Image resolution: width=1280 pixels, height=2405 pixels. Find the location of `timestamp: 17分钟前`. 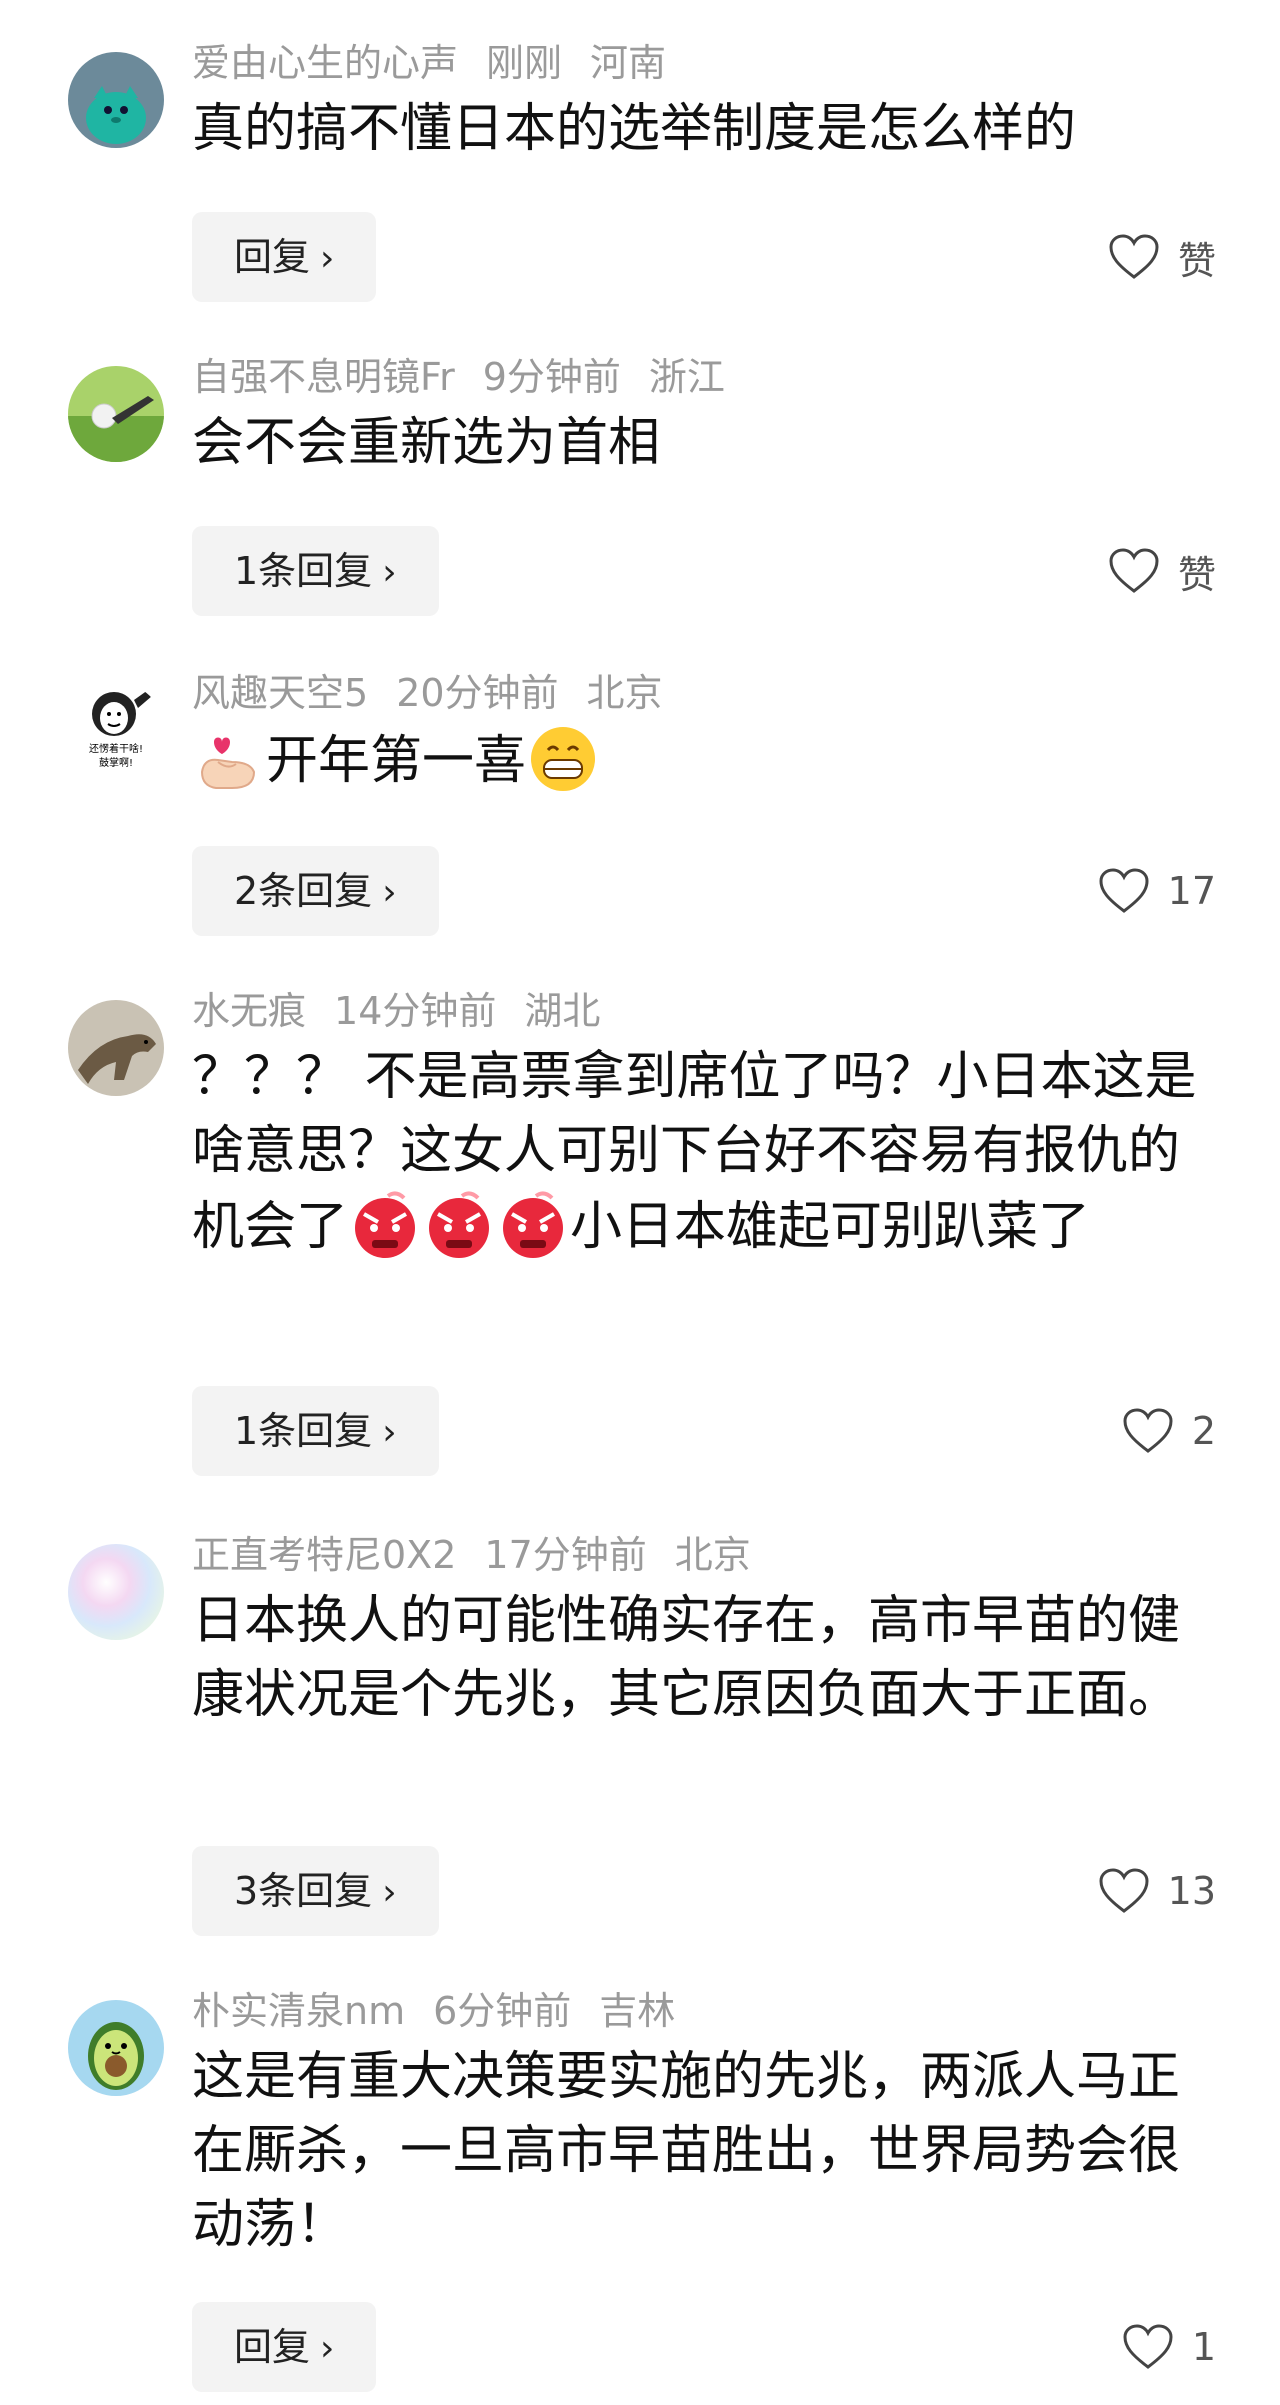

timestamp: 17分钟前 is located at coordinates (565, 1555).